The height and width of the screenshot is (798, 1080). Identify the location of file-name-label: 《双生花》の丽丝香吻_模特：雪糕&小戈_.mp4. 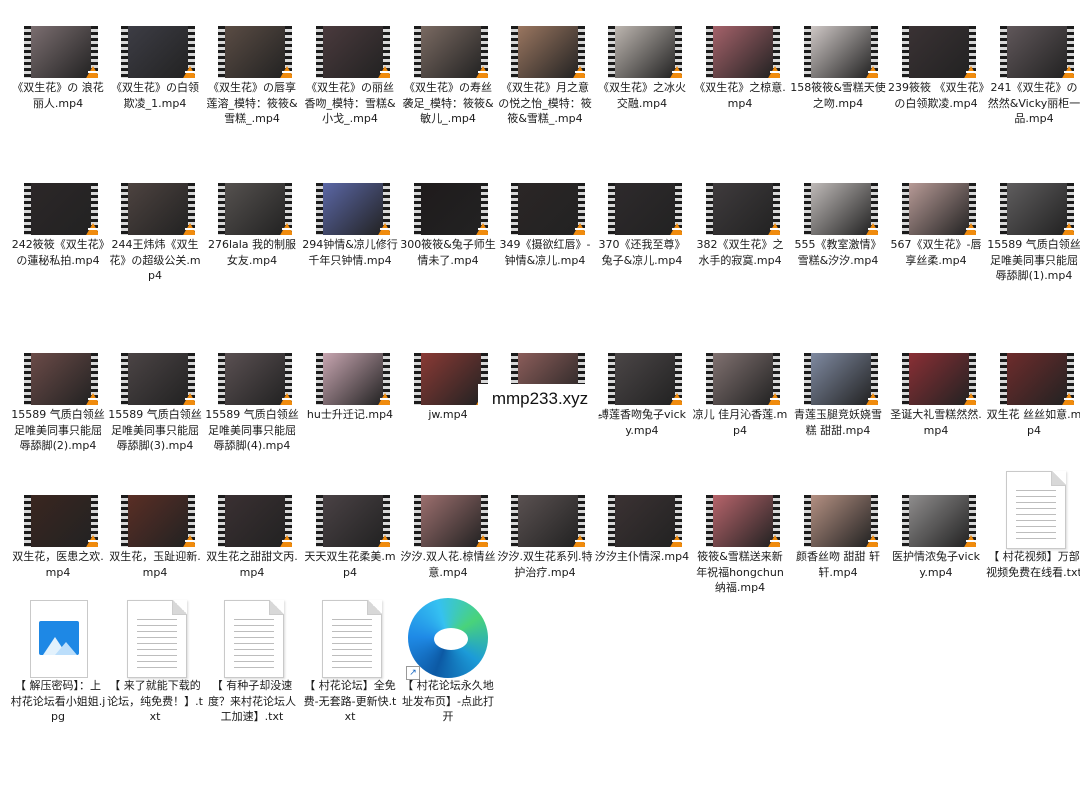
(350, 103).